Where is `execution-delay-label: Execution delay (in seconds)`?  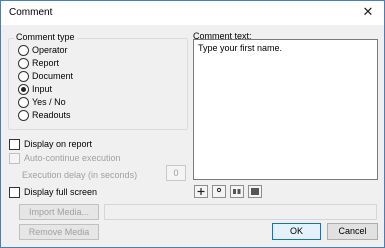
execution-delay-label: Execution delay (in seconds) is located at coordinates (80, 175).